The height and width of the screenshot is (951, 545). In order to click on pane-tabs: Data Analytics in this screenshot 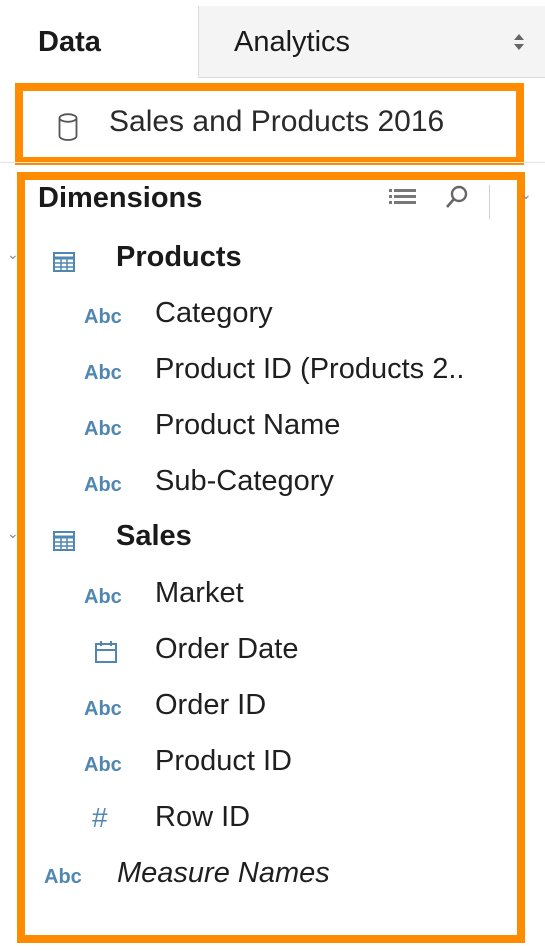, I will do `click(272, 39)`.